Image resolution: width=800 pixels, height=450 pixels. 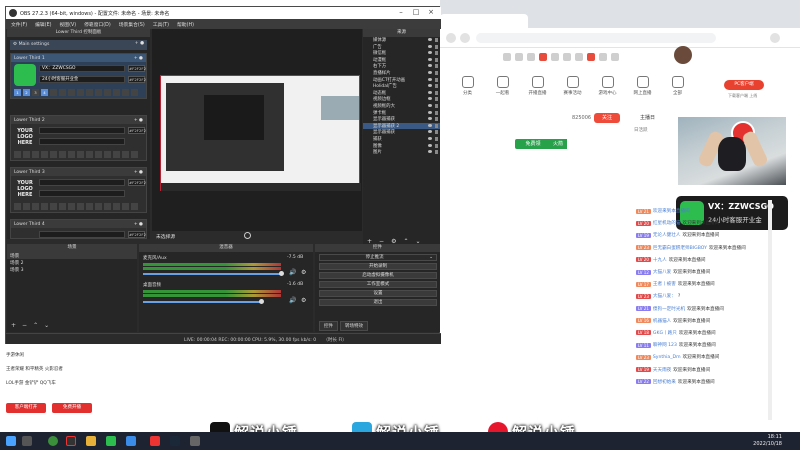 I want to click on taskbar-clock: 18:11 2022/10/18, so click(x=762, y=441).